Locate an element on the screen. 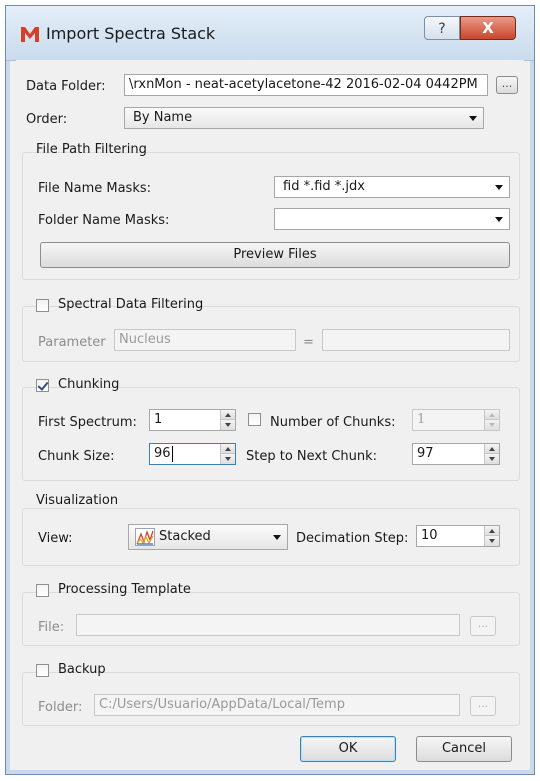 Image resolution: width=540 pixels, height=781 pixels. chunk-size-stepper is located at coordinates (227, 454).